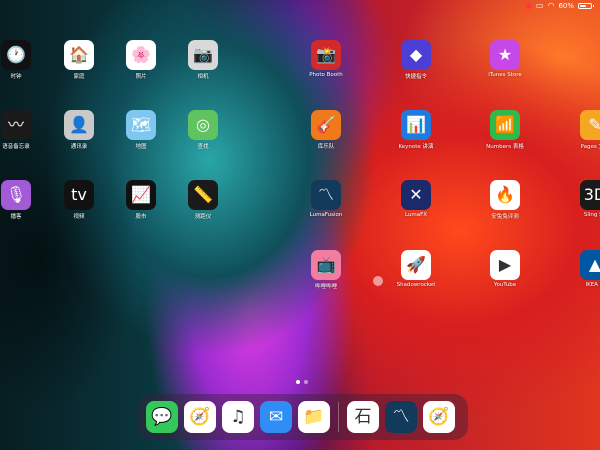  What do you see at coordinates (592, 285) in the screenshot?
I see `app-label: IKEA Pl` at bounding box center [592, 285].